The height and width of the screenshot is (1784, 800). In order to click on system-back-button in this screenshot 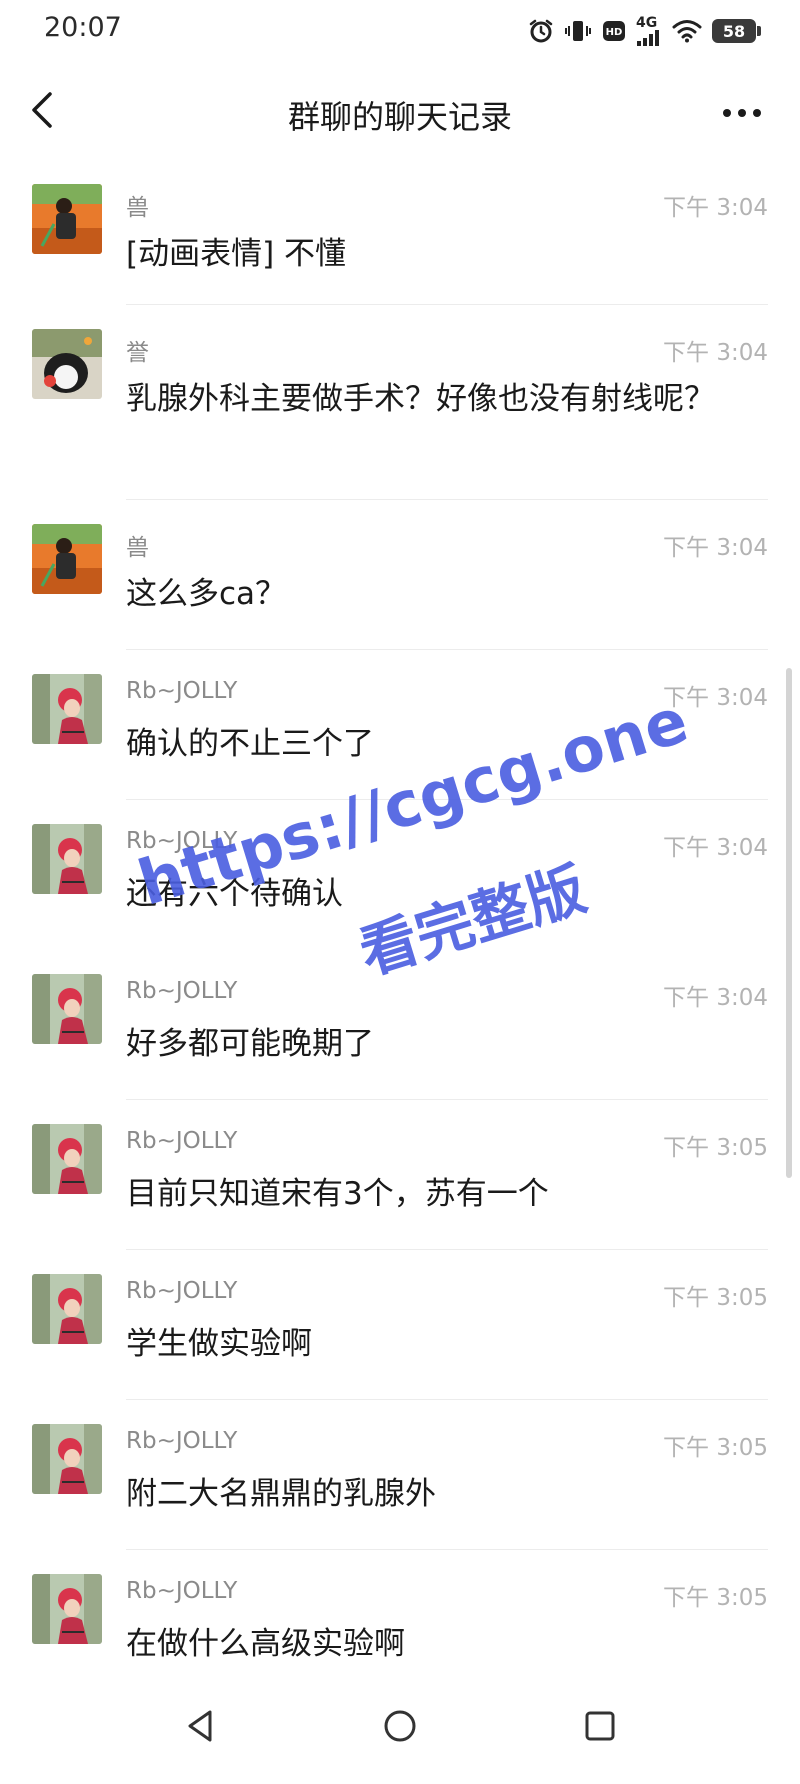, I will do `click(200, 1728)`.